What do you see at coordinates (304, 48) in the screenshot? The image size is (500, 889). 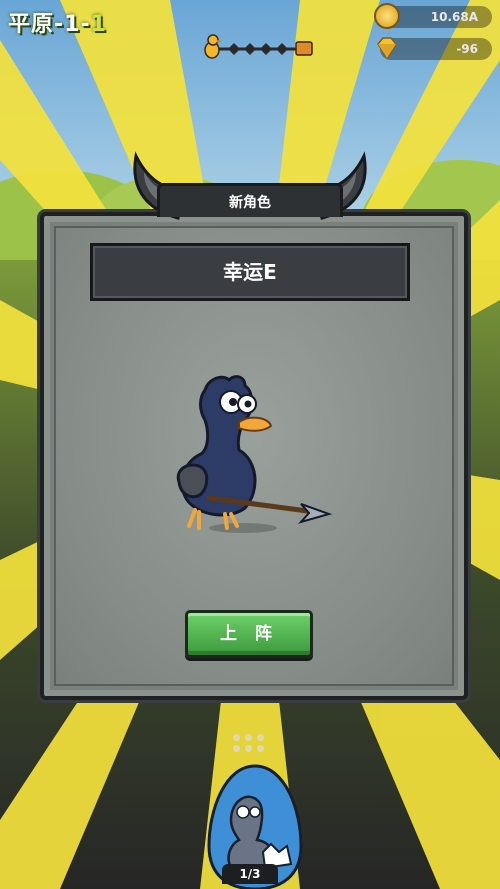 I see `treasure-chest-icon` at bounding box center [304, 48].